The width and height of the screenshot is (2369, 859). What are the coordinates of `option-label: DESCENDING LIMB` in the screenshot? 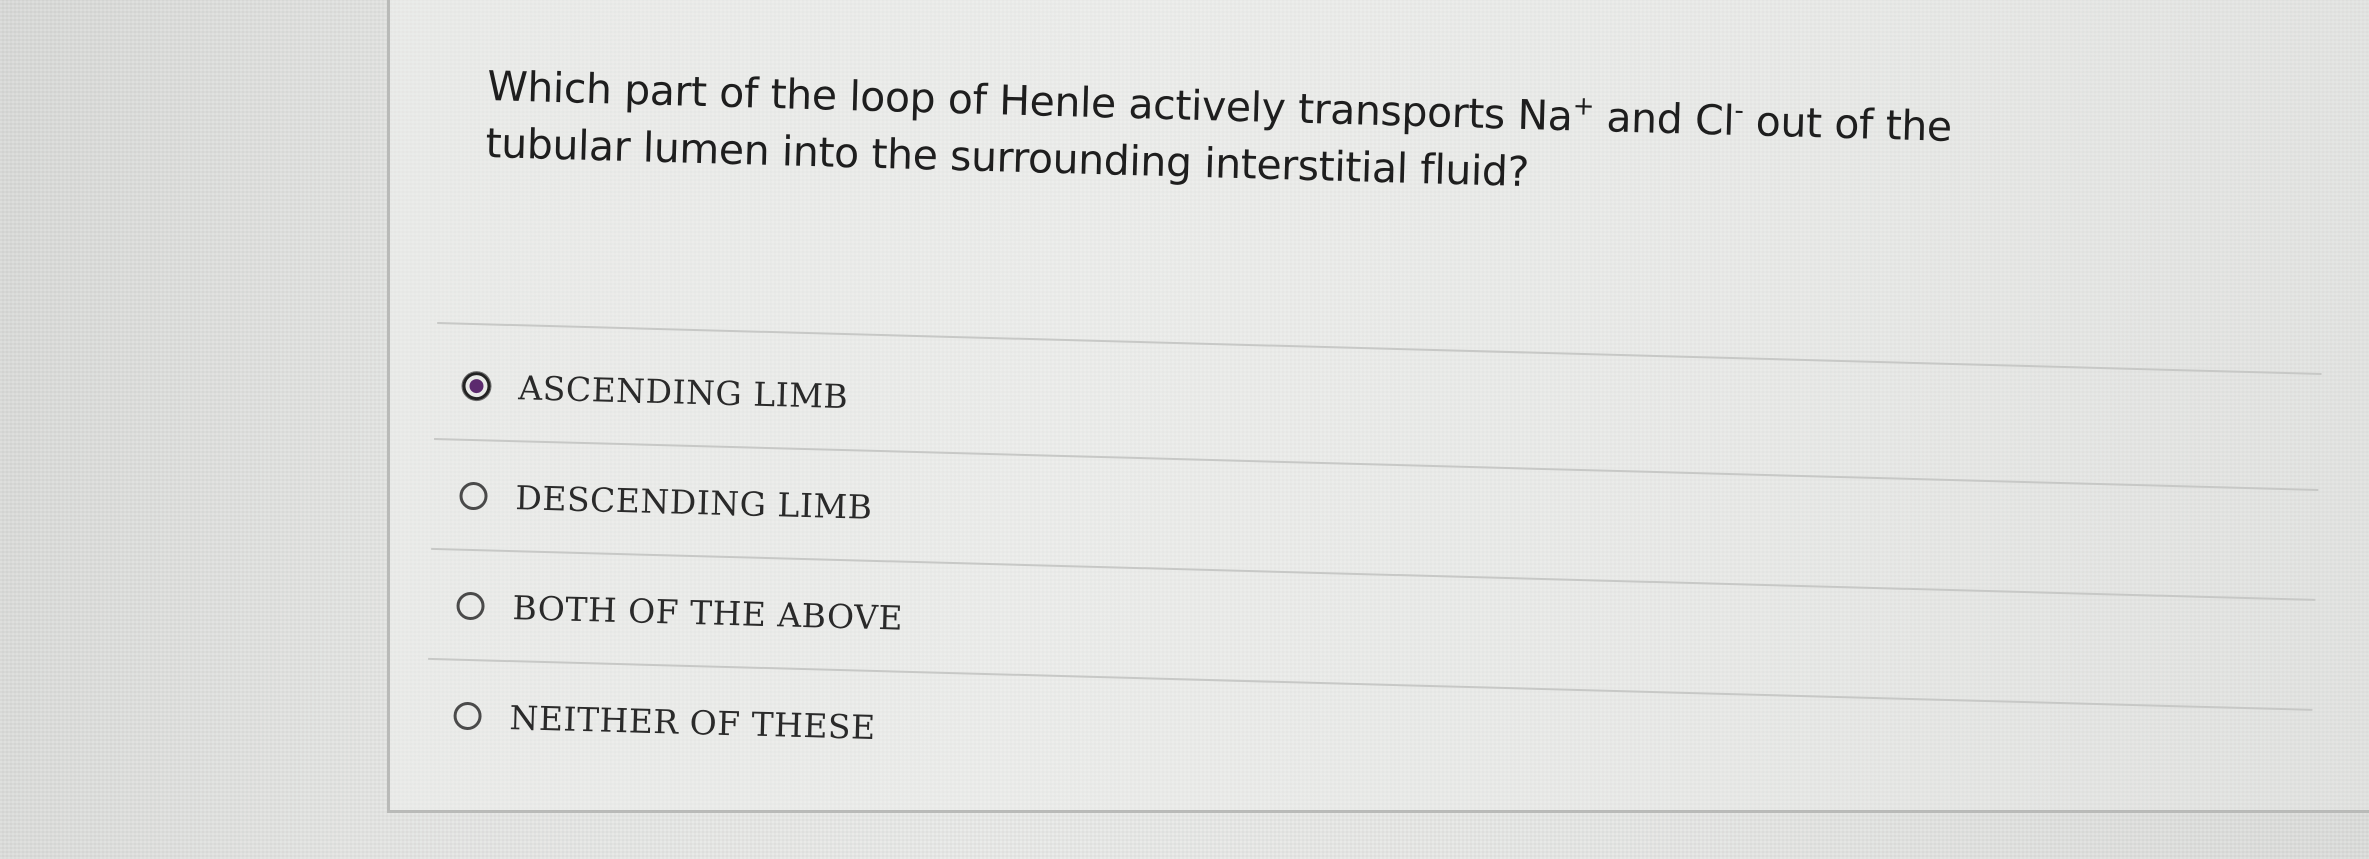 It's located at (694, 502).